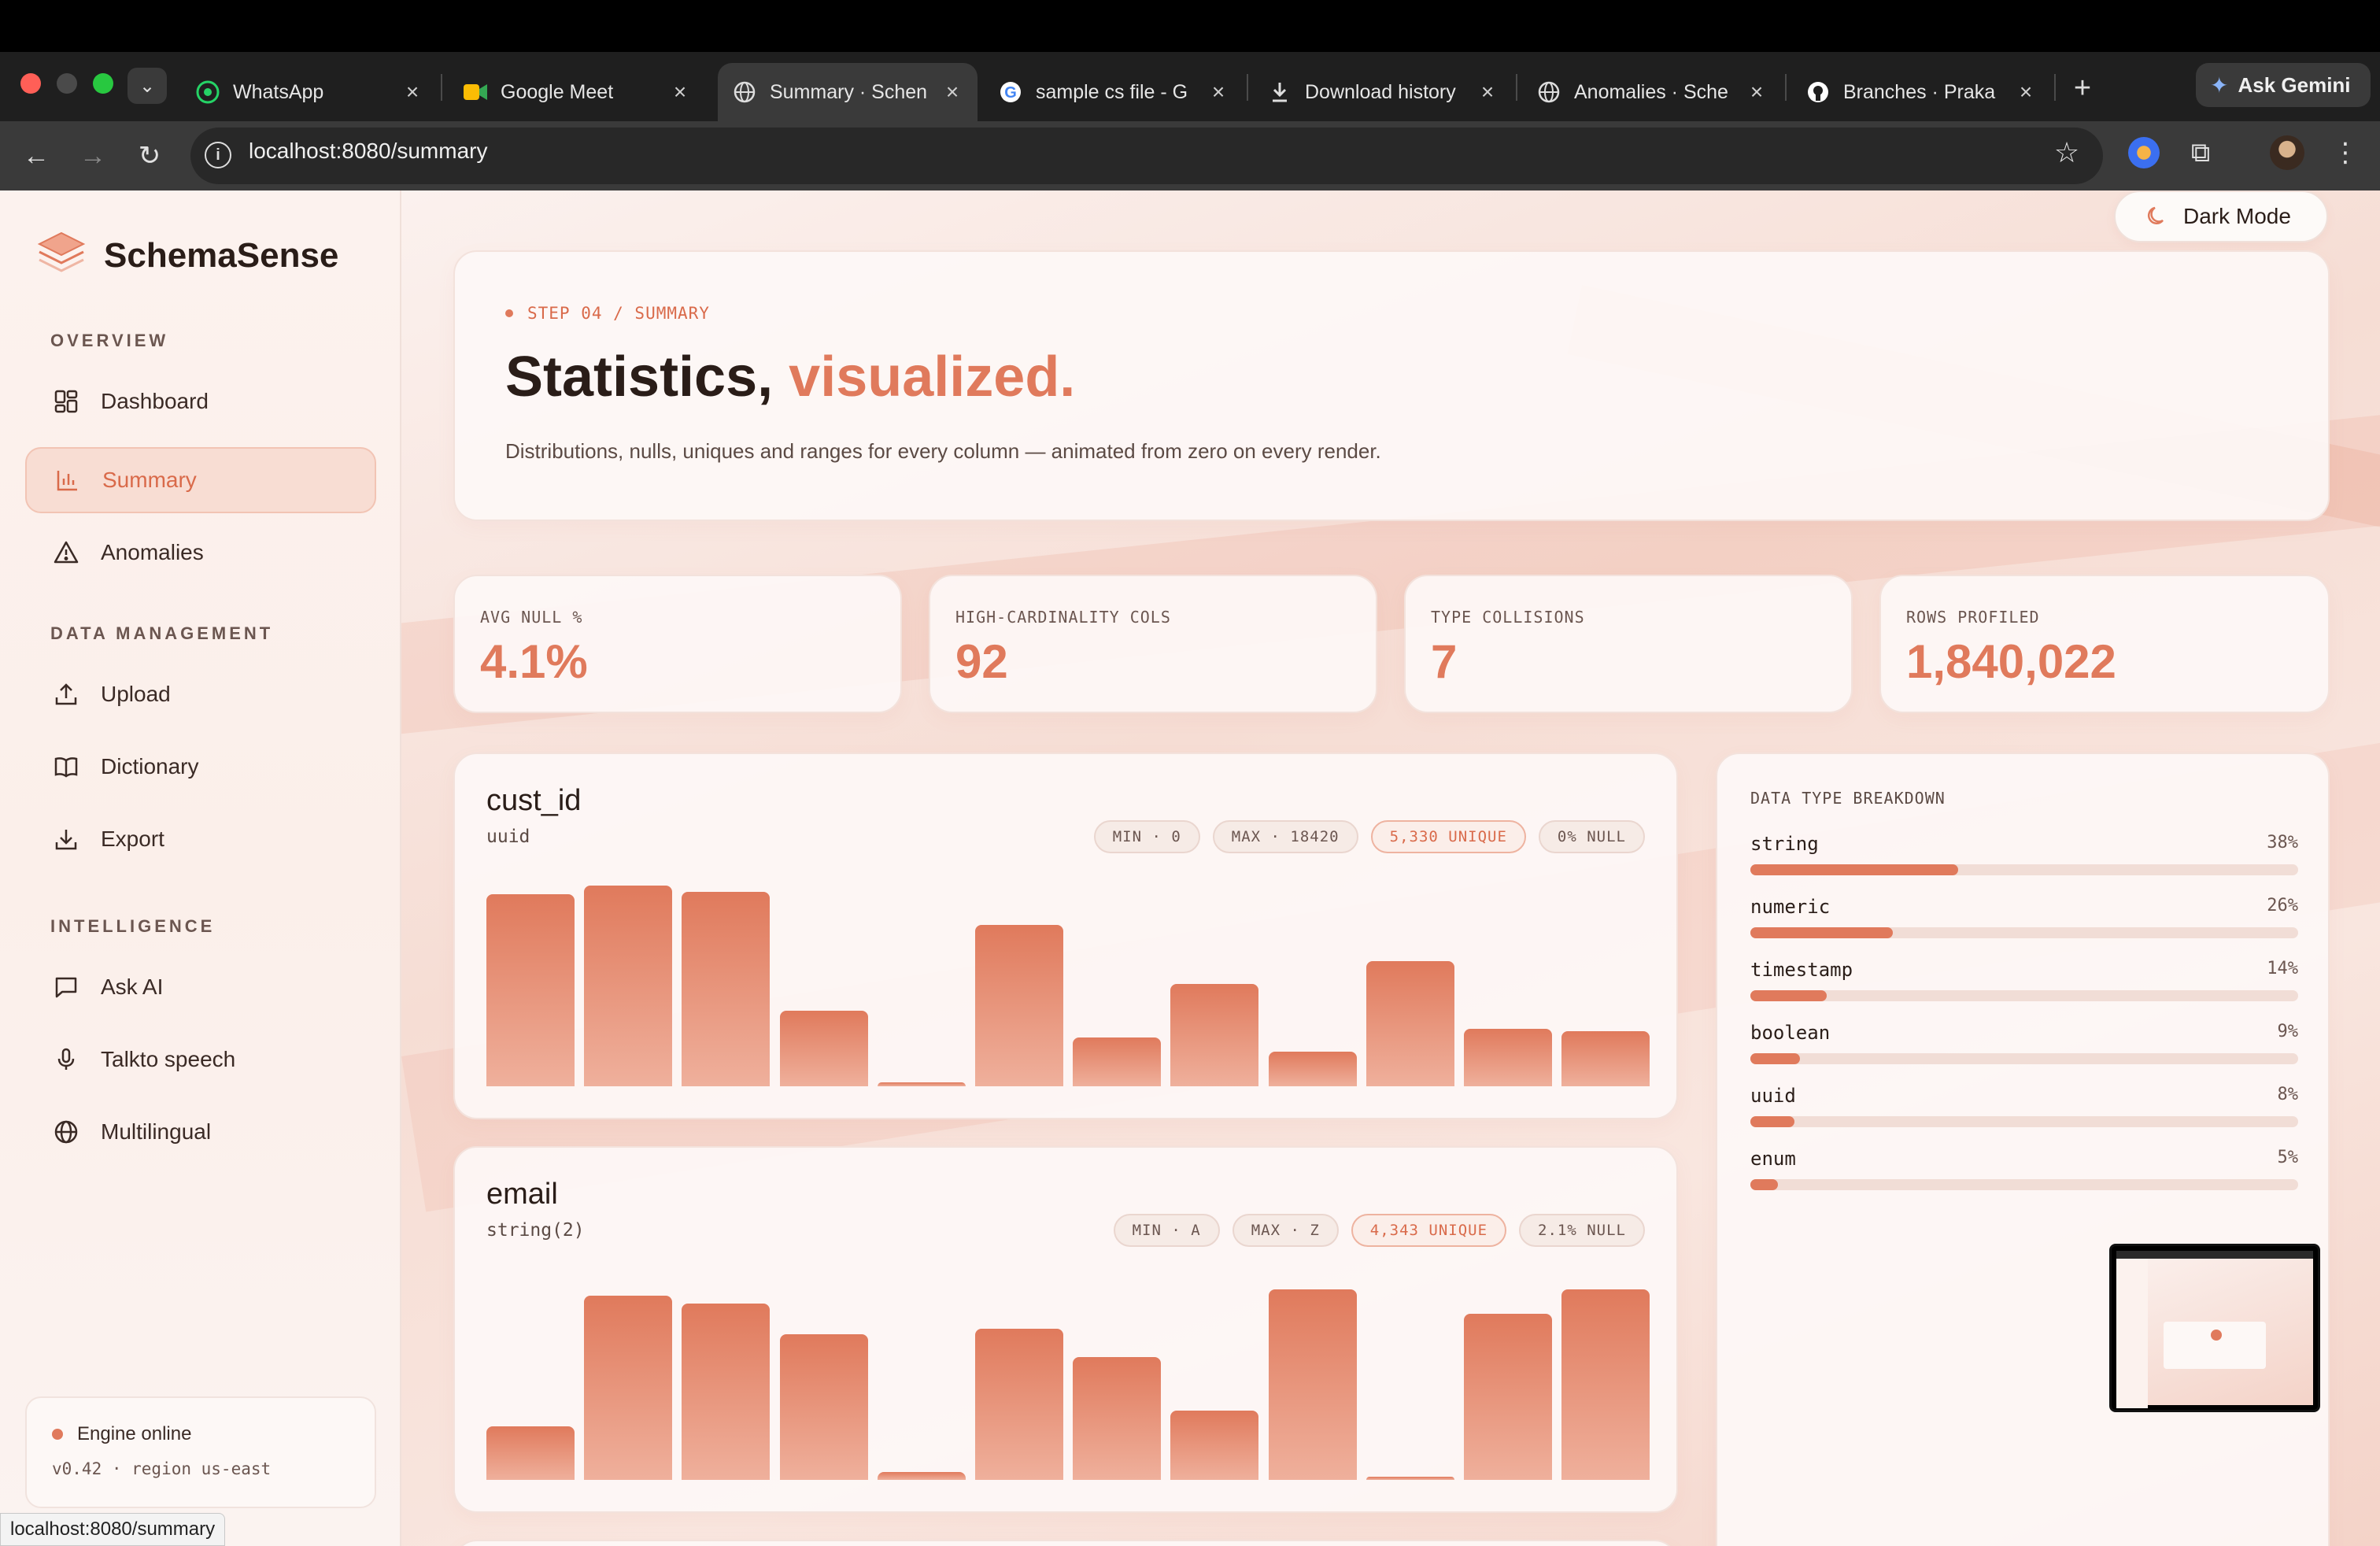  What do you see at coordinates (200, 694) in the screenshot?
I see `sidebar-item-upload: Upload` at bounding box center [200, 694].